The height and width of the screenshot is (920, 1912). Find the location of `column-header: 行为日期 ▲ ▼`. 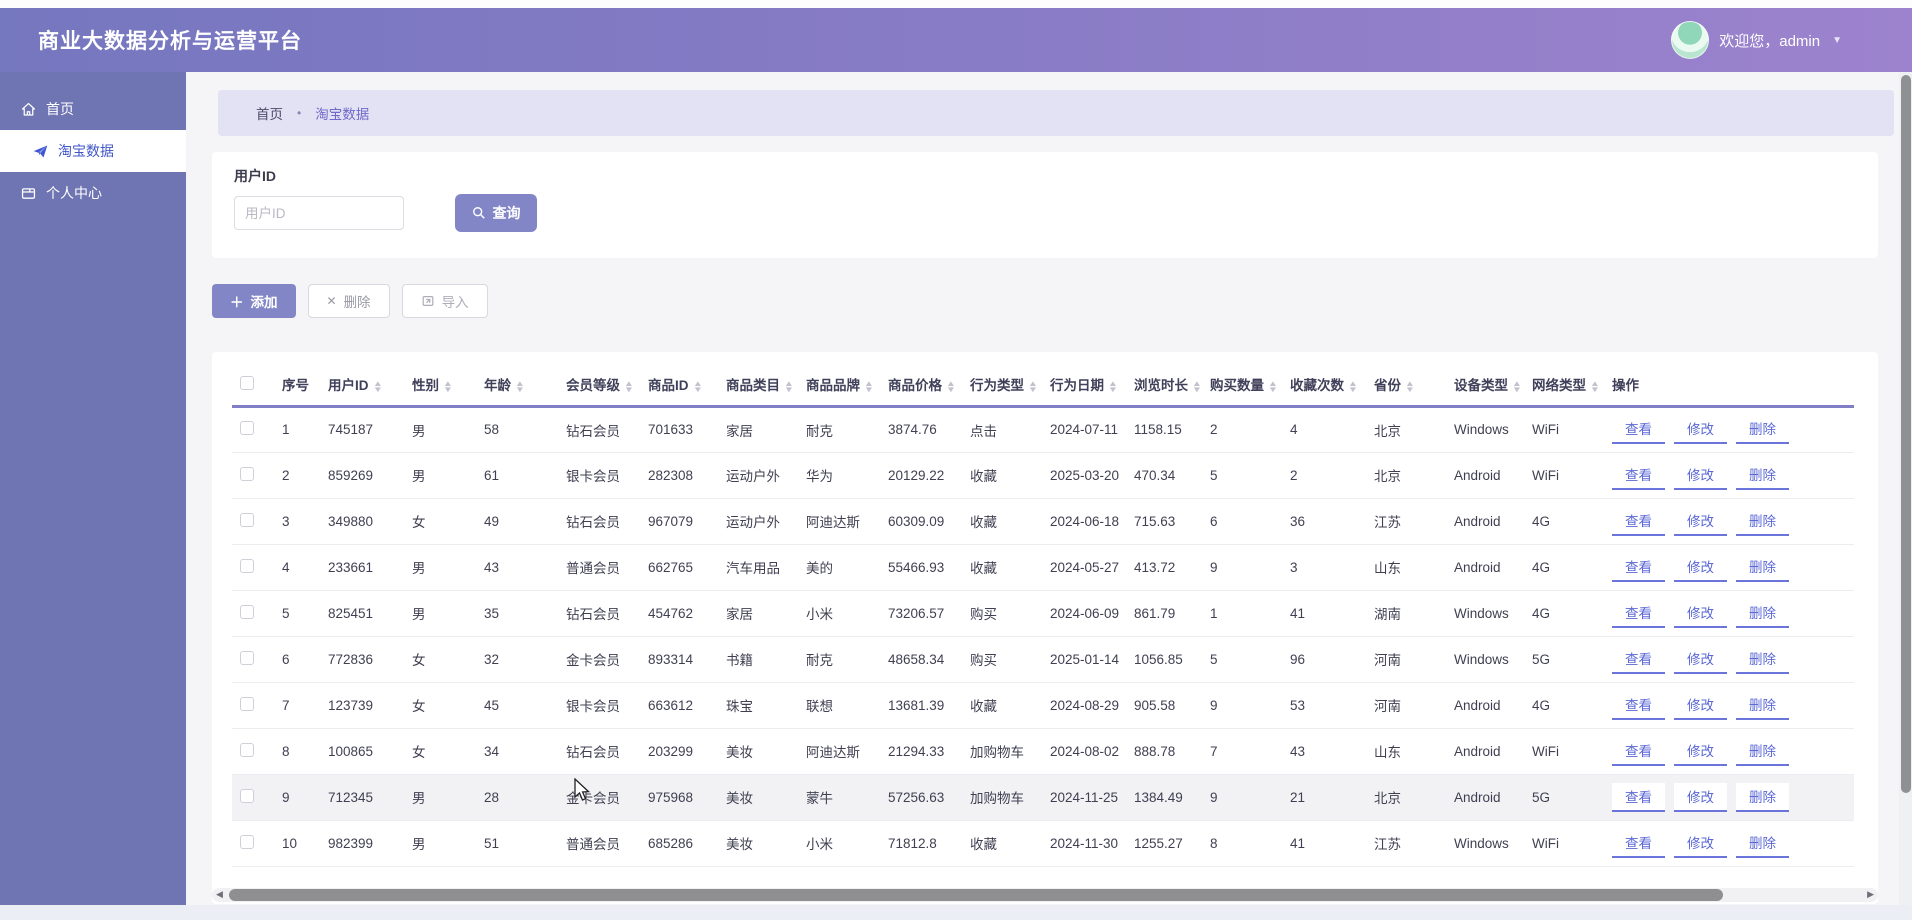

column-header: 行为日期 ▲ ▼ is located at coordinates (1084, 386).